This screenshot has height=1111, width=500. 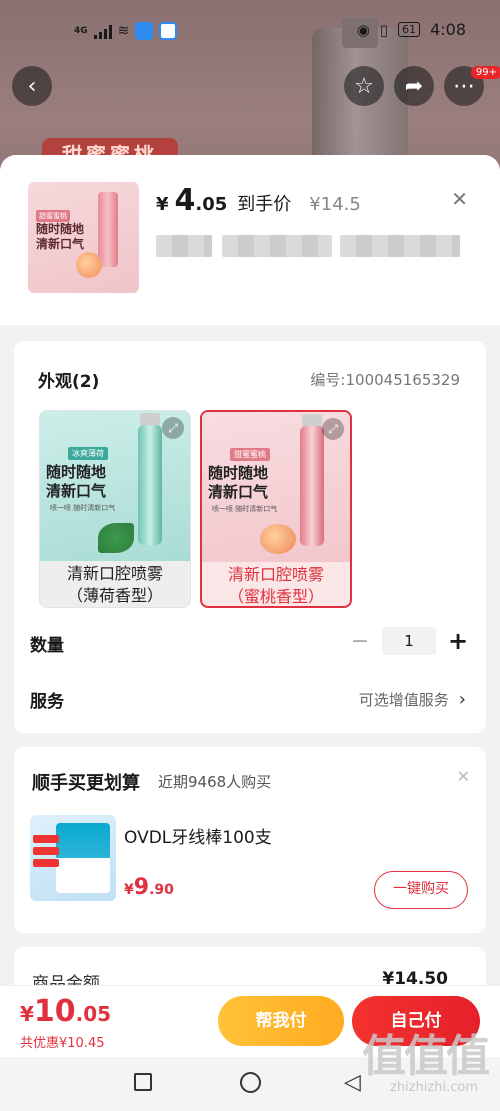 I want to click on share-button: ➦, so click(x=414, y=86).